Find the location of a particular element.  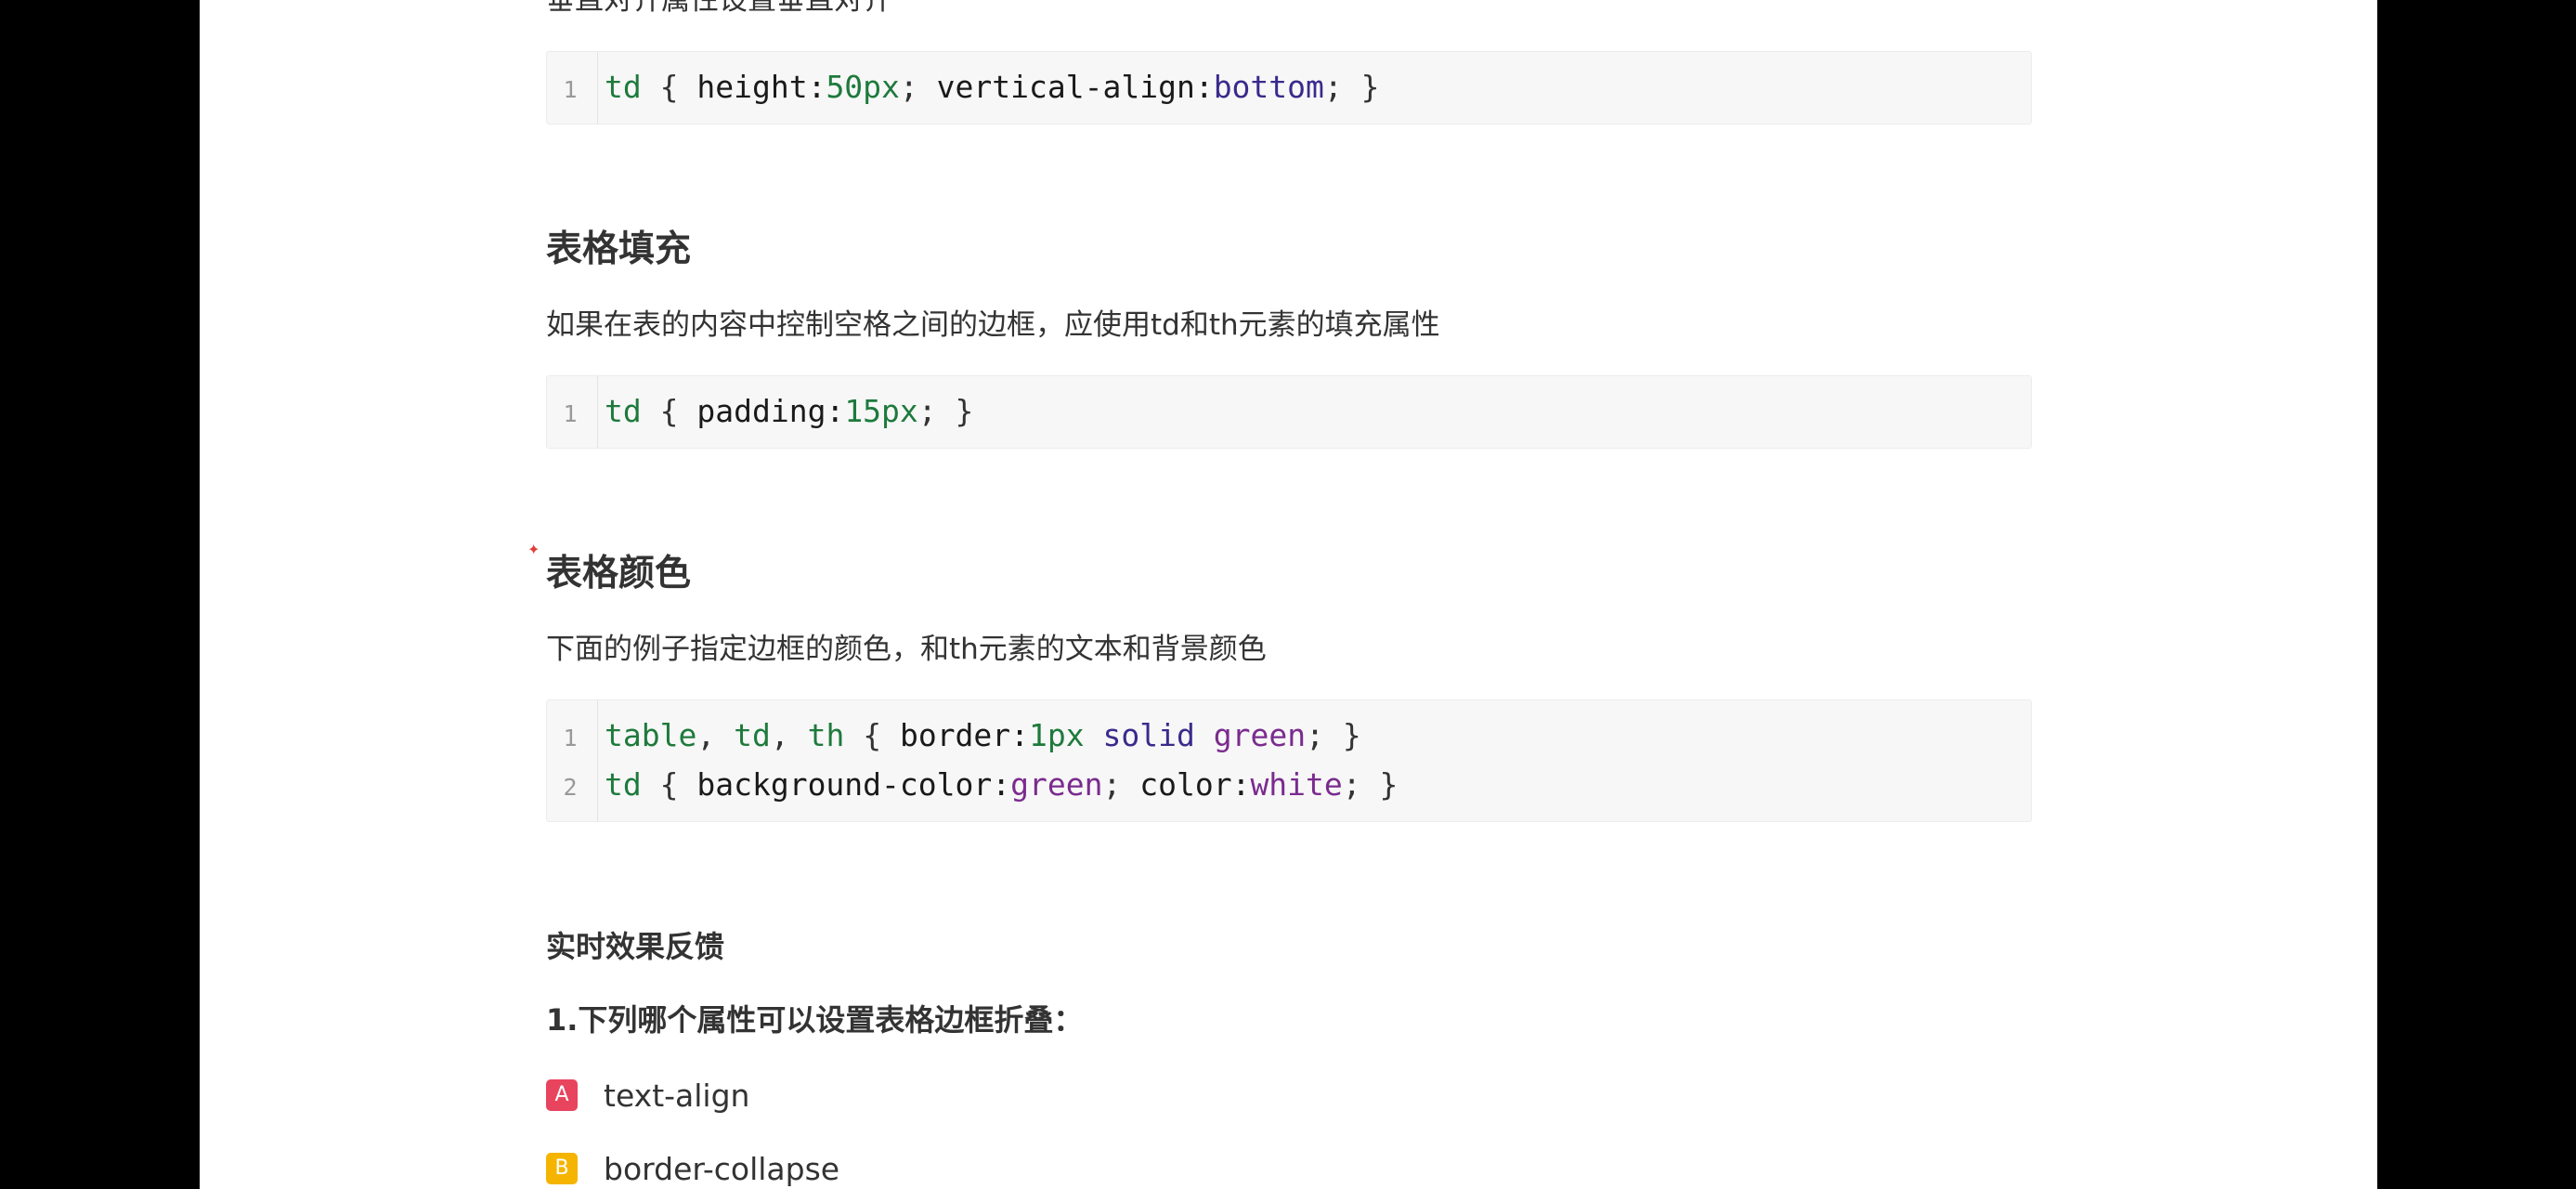

section-title-color: 表格颜色 is located at coordinates (619, 574).